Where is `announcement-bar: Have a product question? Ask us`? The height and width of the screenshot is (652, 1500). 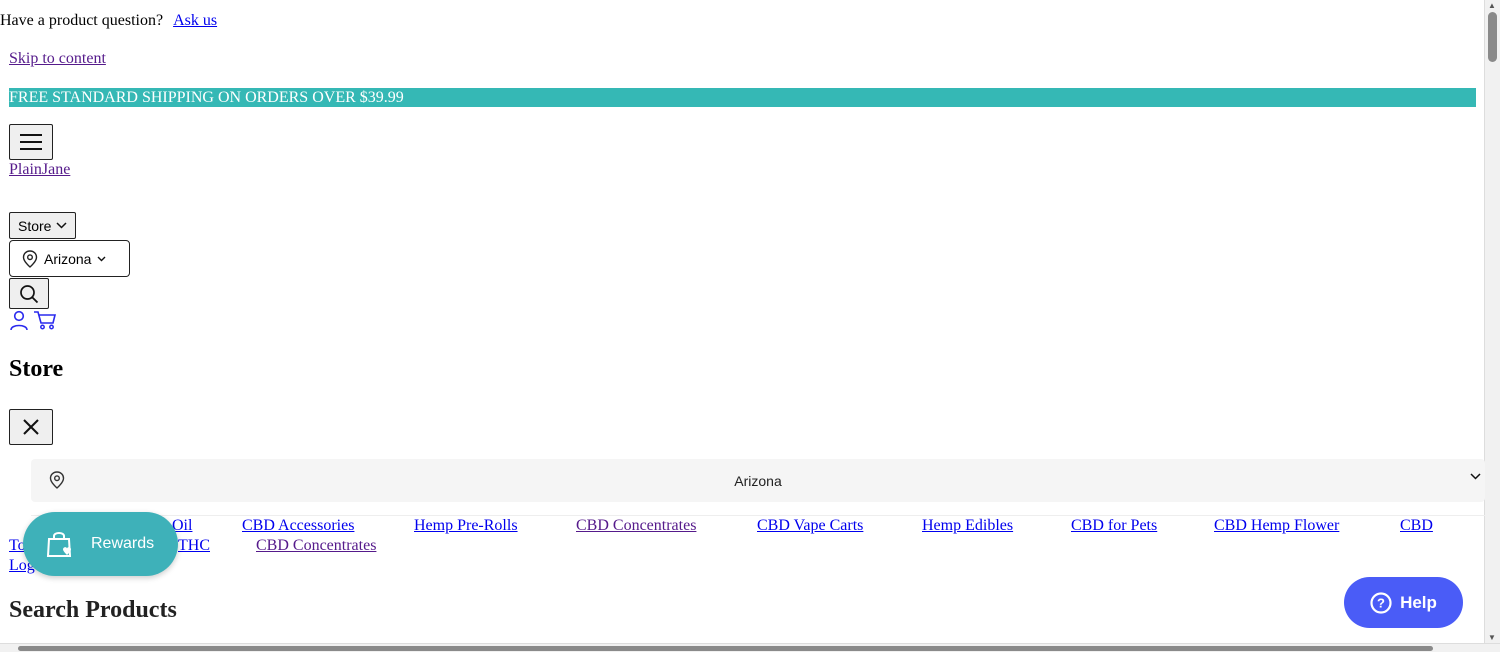 announcement-bar: Have a product question? Ask us is located at coordinates (108, 21).